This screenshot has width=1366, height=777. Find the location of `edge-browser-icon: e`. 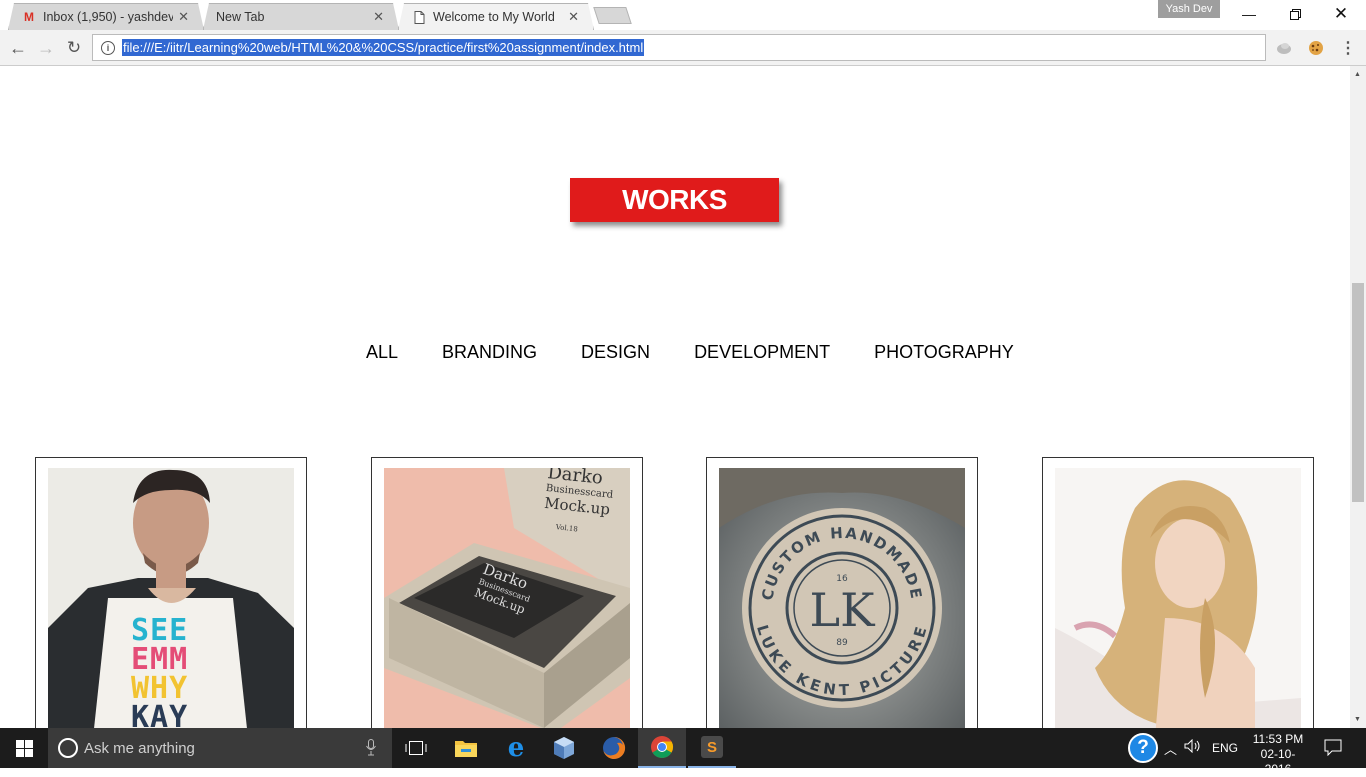

edge-browser-icon: e is located at coordinates (516, 748).